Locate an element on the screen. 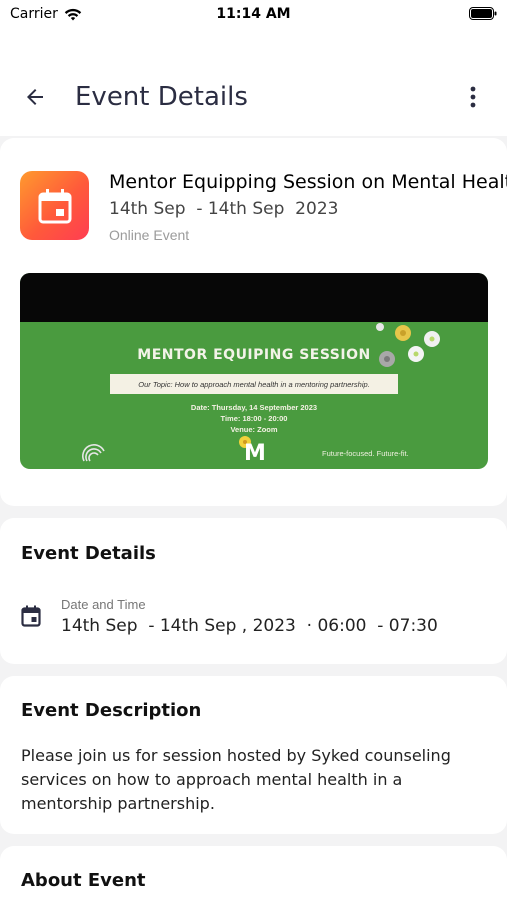 The height and width of the screenshot is (900, 507). calendar-event-icon is located at coordinates (31, 616).